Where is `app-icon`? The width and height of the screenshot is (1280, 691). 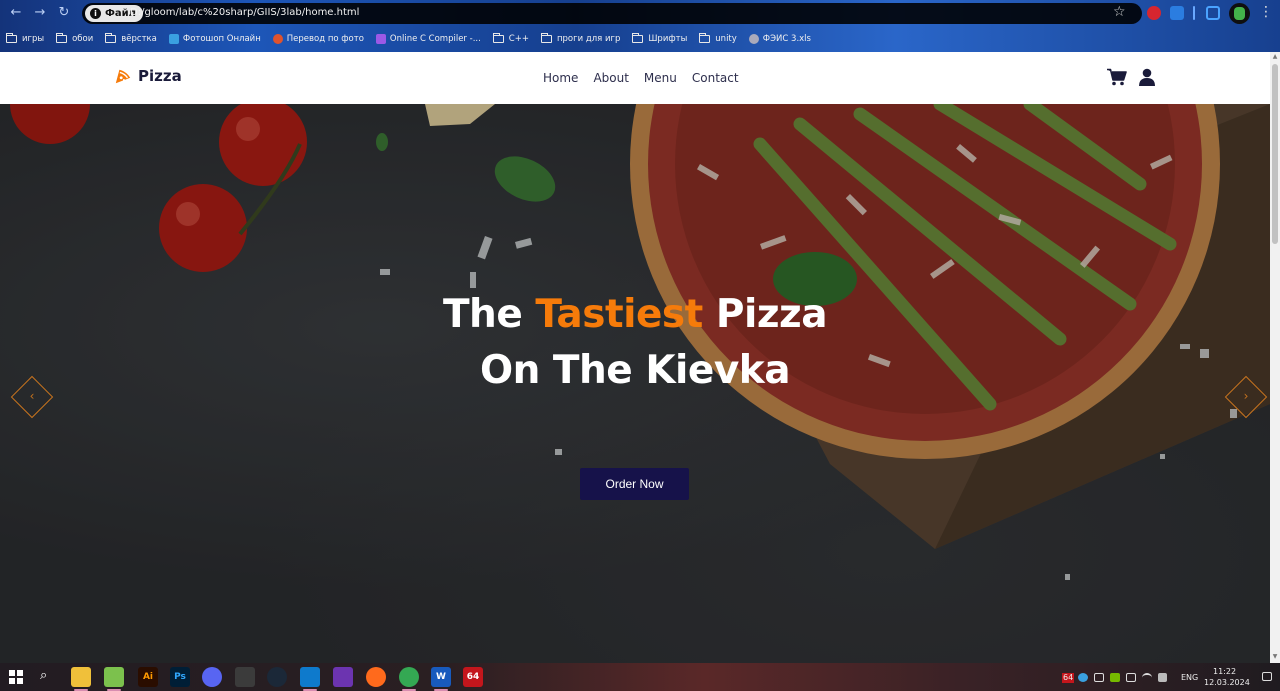 app-icon is located at coordinates (245, 677).